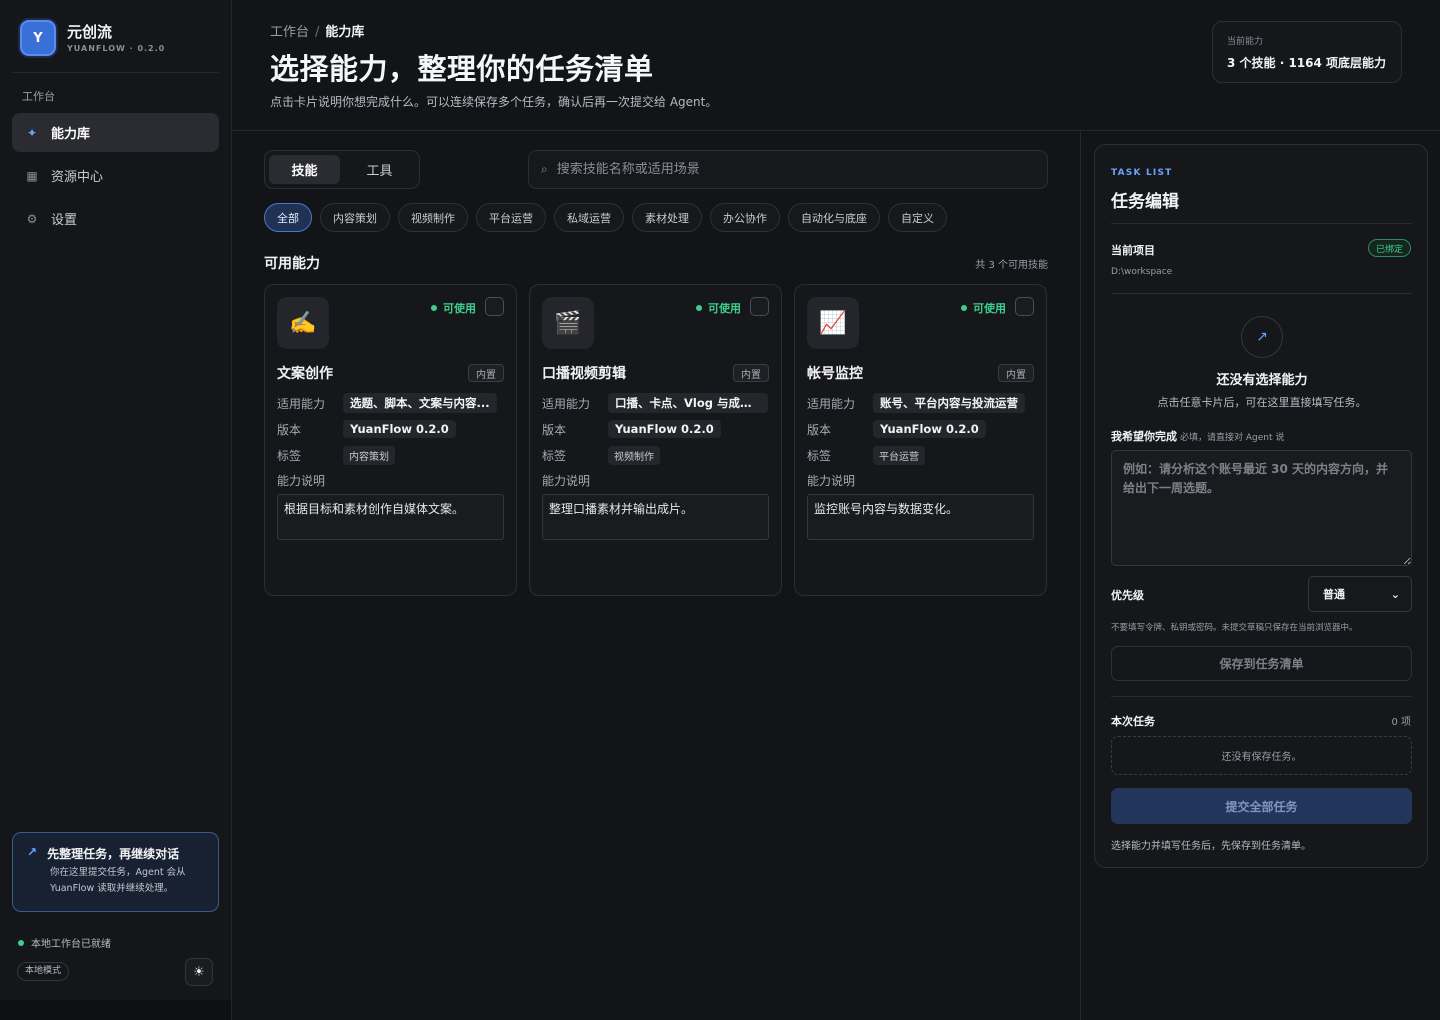  I want to click on search-box: ⌕, so click(788, 169).